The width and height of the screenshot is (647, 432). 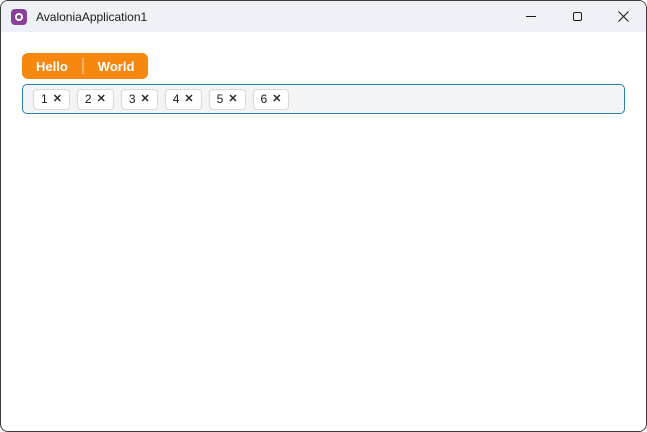 What do you see at coordinates (220, 99) in the screenshot?
I see `chip-label: 5` at bounding box center [220, 99].